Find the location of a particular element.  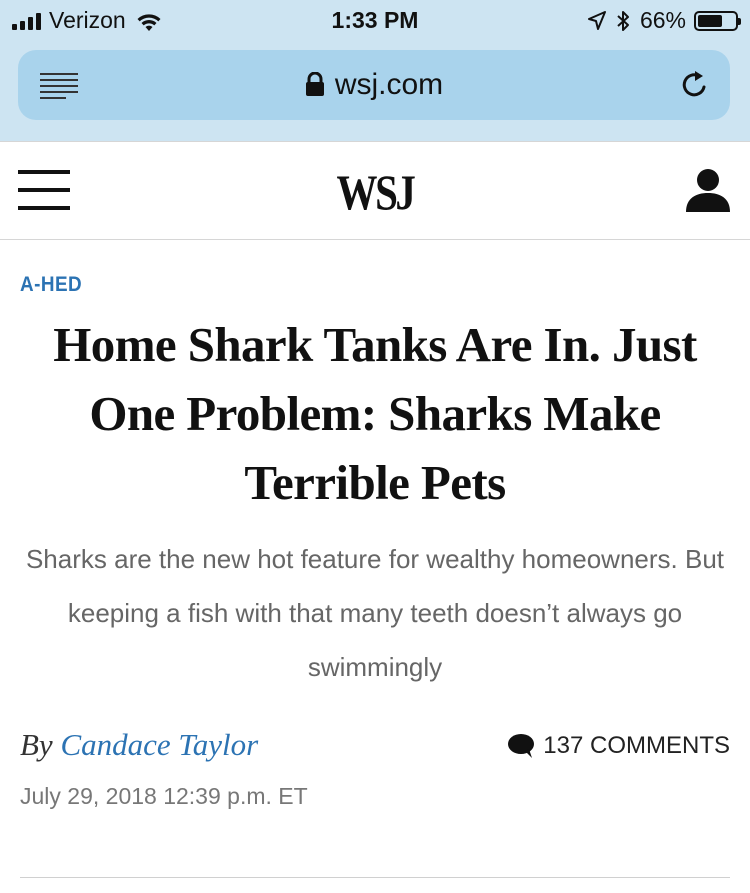

lock-icon is located at coordinates (315, 83).